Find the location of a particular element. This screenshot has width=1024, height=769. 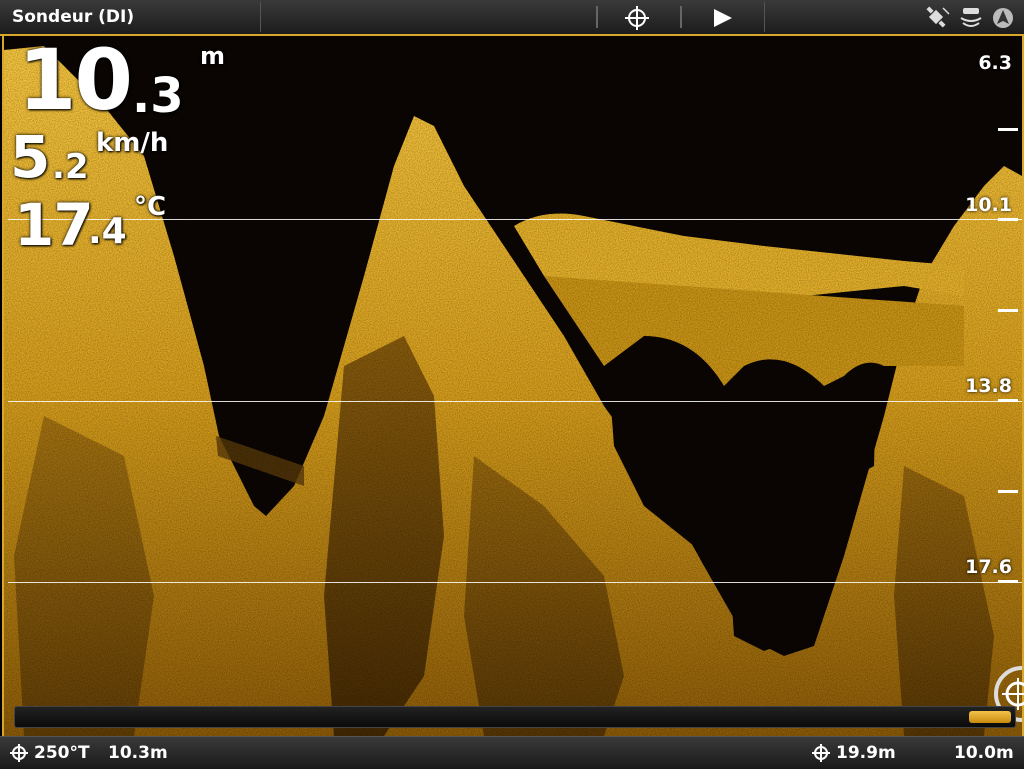

play-icon is located at coordinates (723, 18).